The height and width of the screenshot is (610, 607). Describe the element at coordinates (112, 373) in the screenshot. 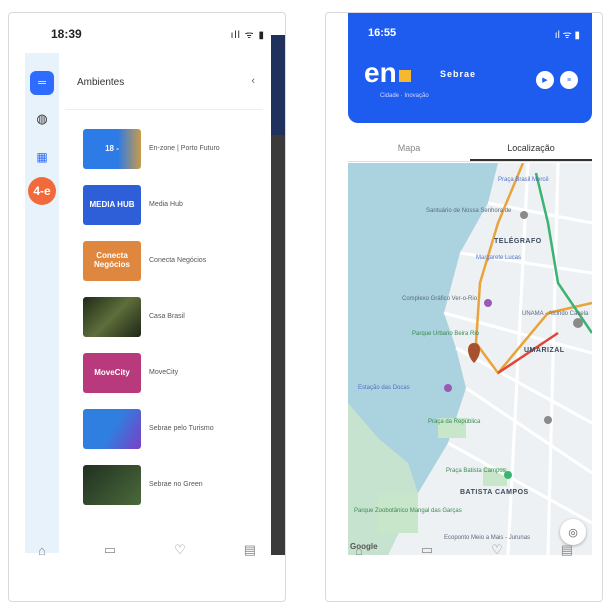

I see `environment-thumbnail: MoveCity` at that location.